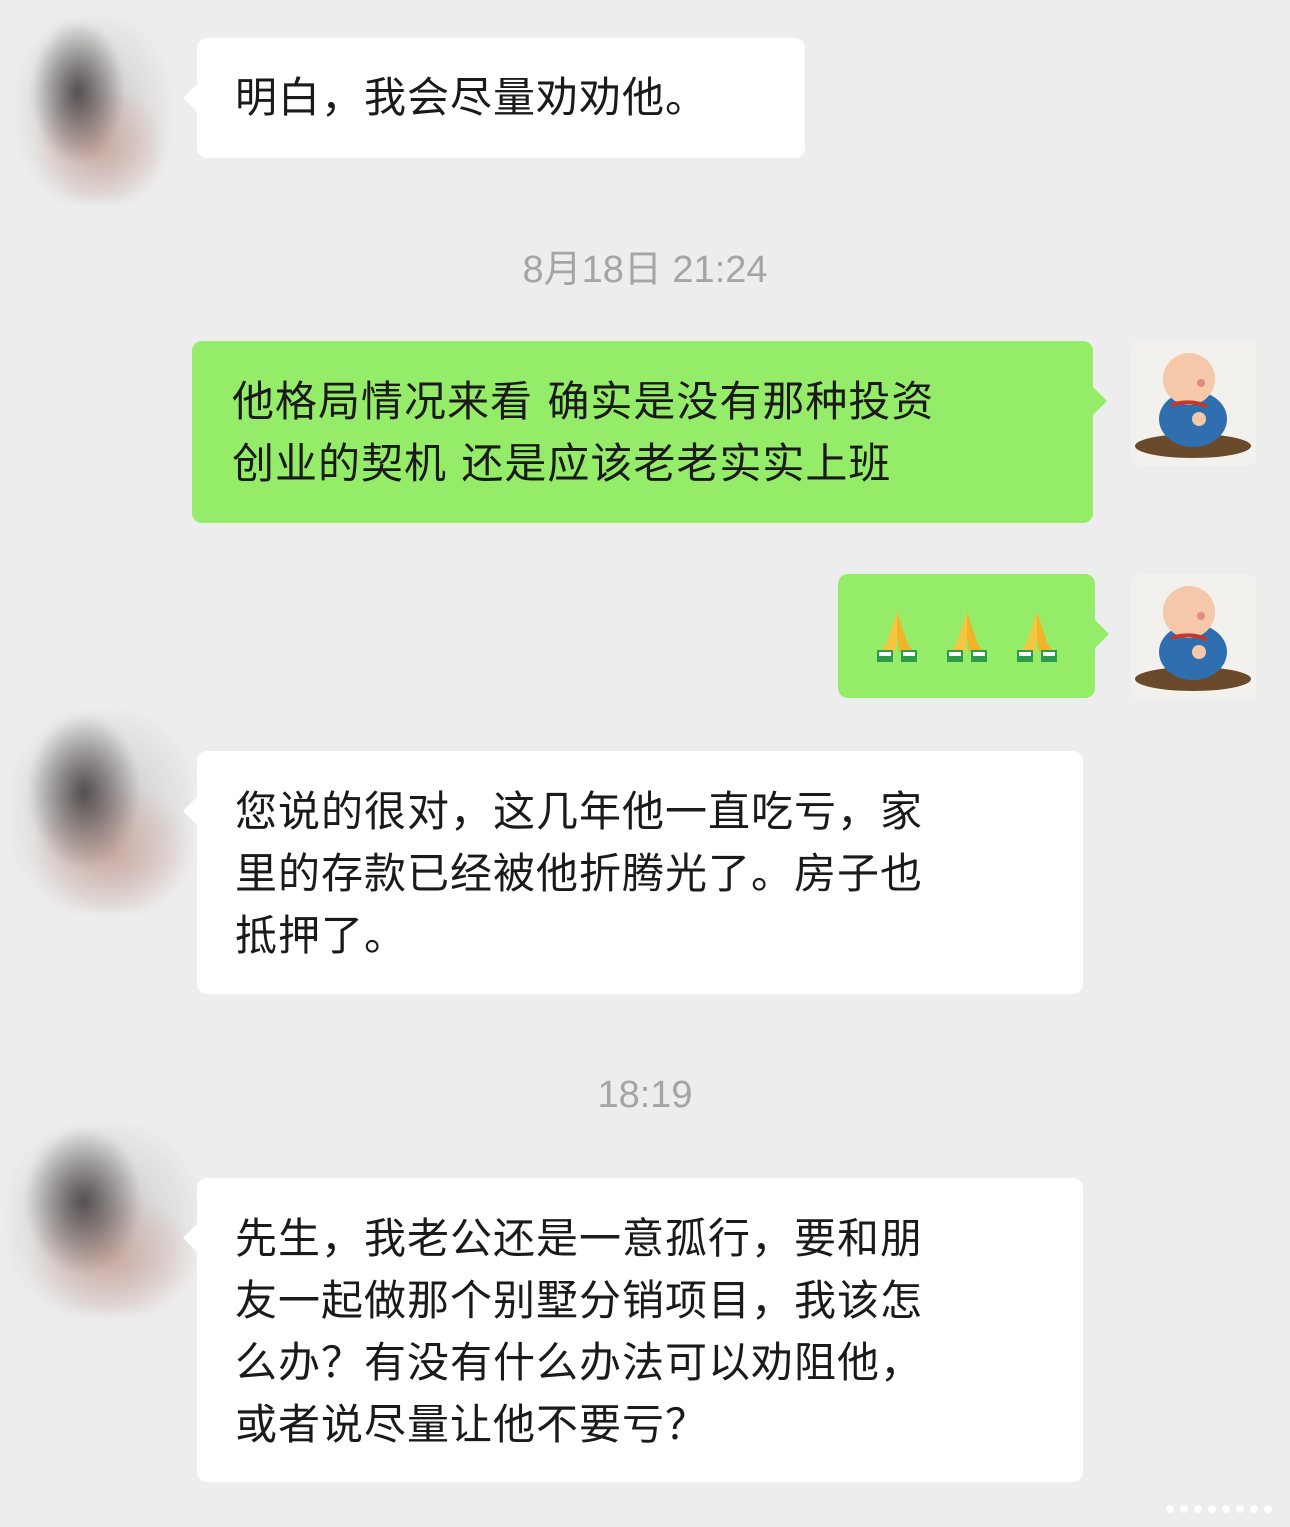  What do you see at coordinates (472, 1424) in the screenshot?
I see `message-text-line: 或者说尽量让他不要亏？` at bounding box center [472, 1424].